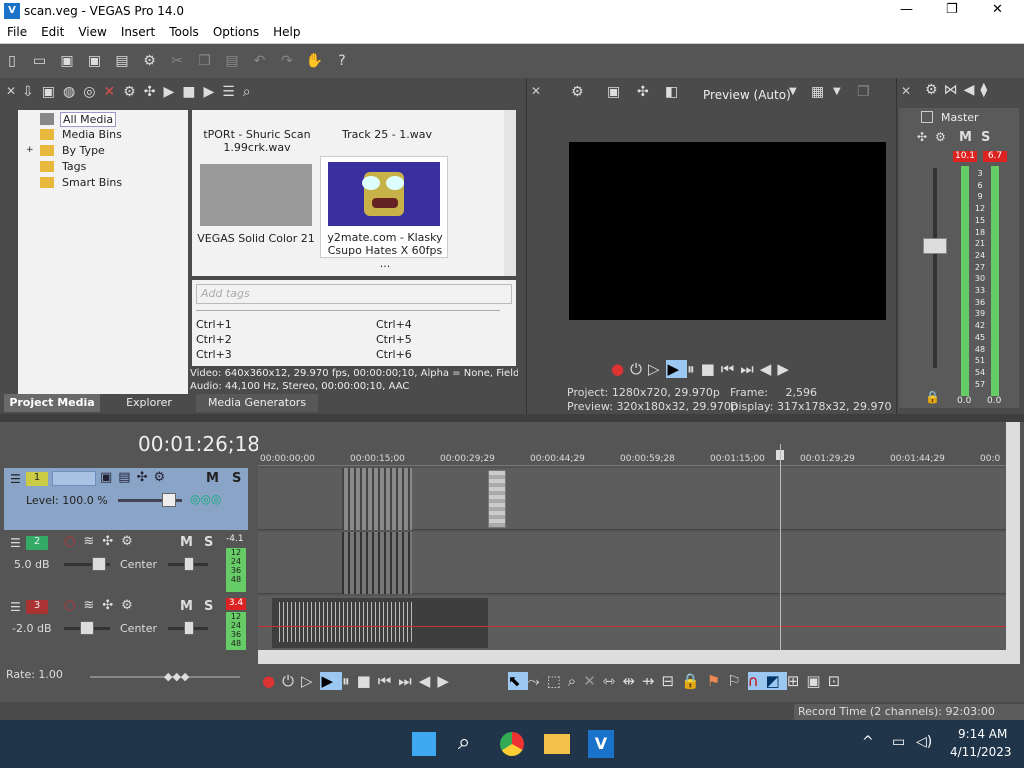 The height and width of the screenshot is (768, 1024). I want to click on mixer-settings-icon: ⚙, so click(934, 90).